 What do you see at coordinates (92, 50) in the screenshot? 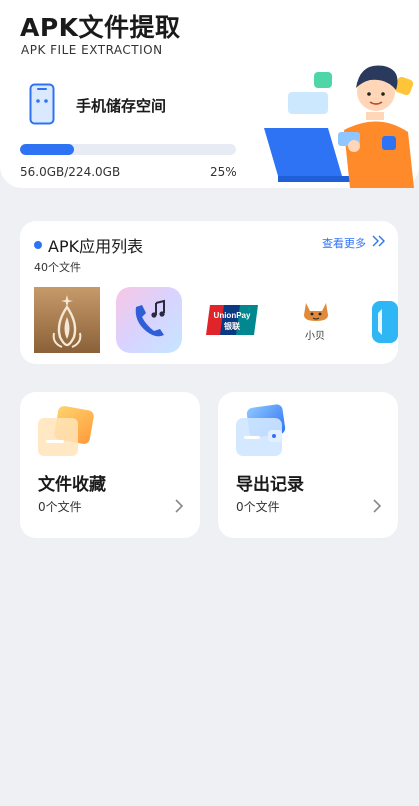
I see `page-subtitle: APK FILE EXTRACTION` at bounding box center [92, 50].